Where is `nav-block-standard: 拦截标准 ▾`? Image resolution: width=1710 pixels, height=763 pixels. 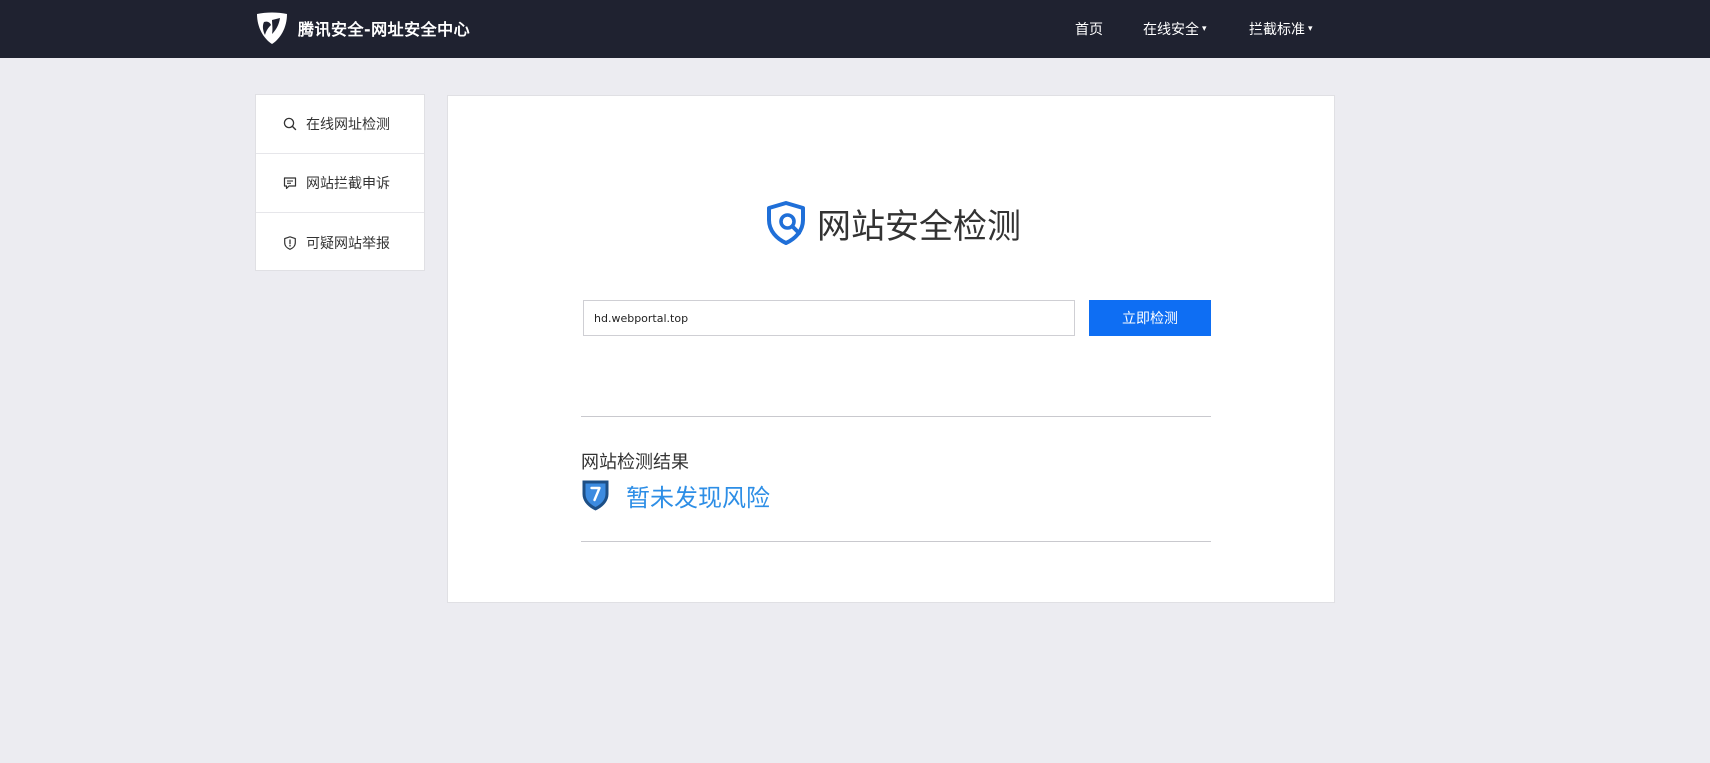 nav-block-standard: 拦截标准 ▾ is located at coordinates (1281, 29).